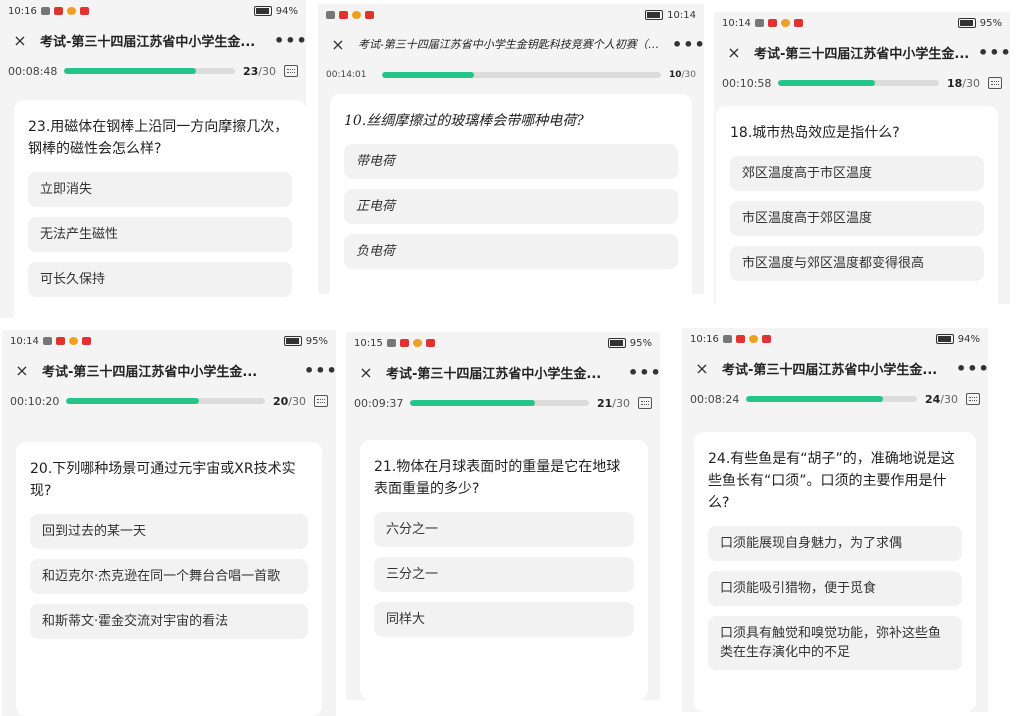 This screenshot has width=1024, height=716. Describe the element at coordinates (169, 576) in the screenshot. I see `answer-option: 和迈克尔·杰克逊在同一个舞台合唱一首歌` at that location.